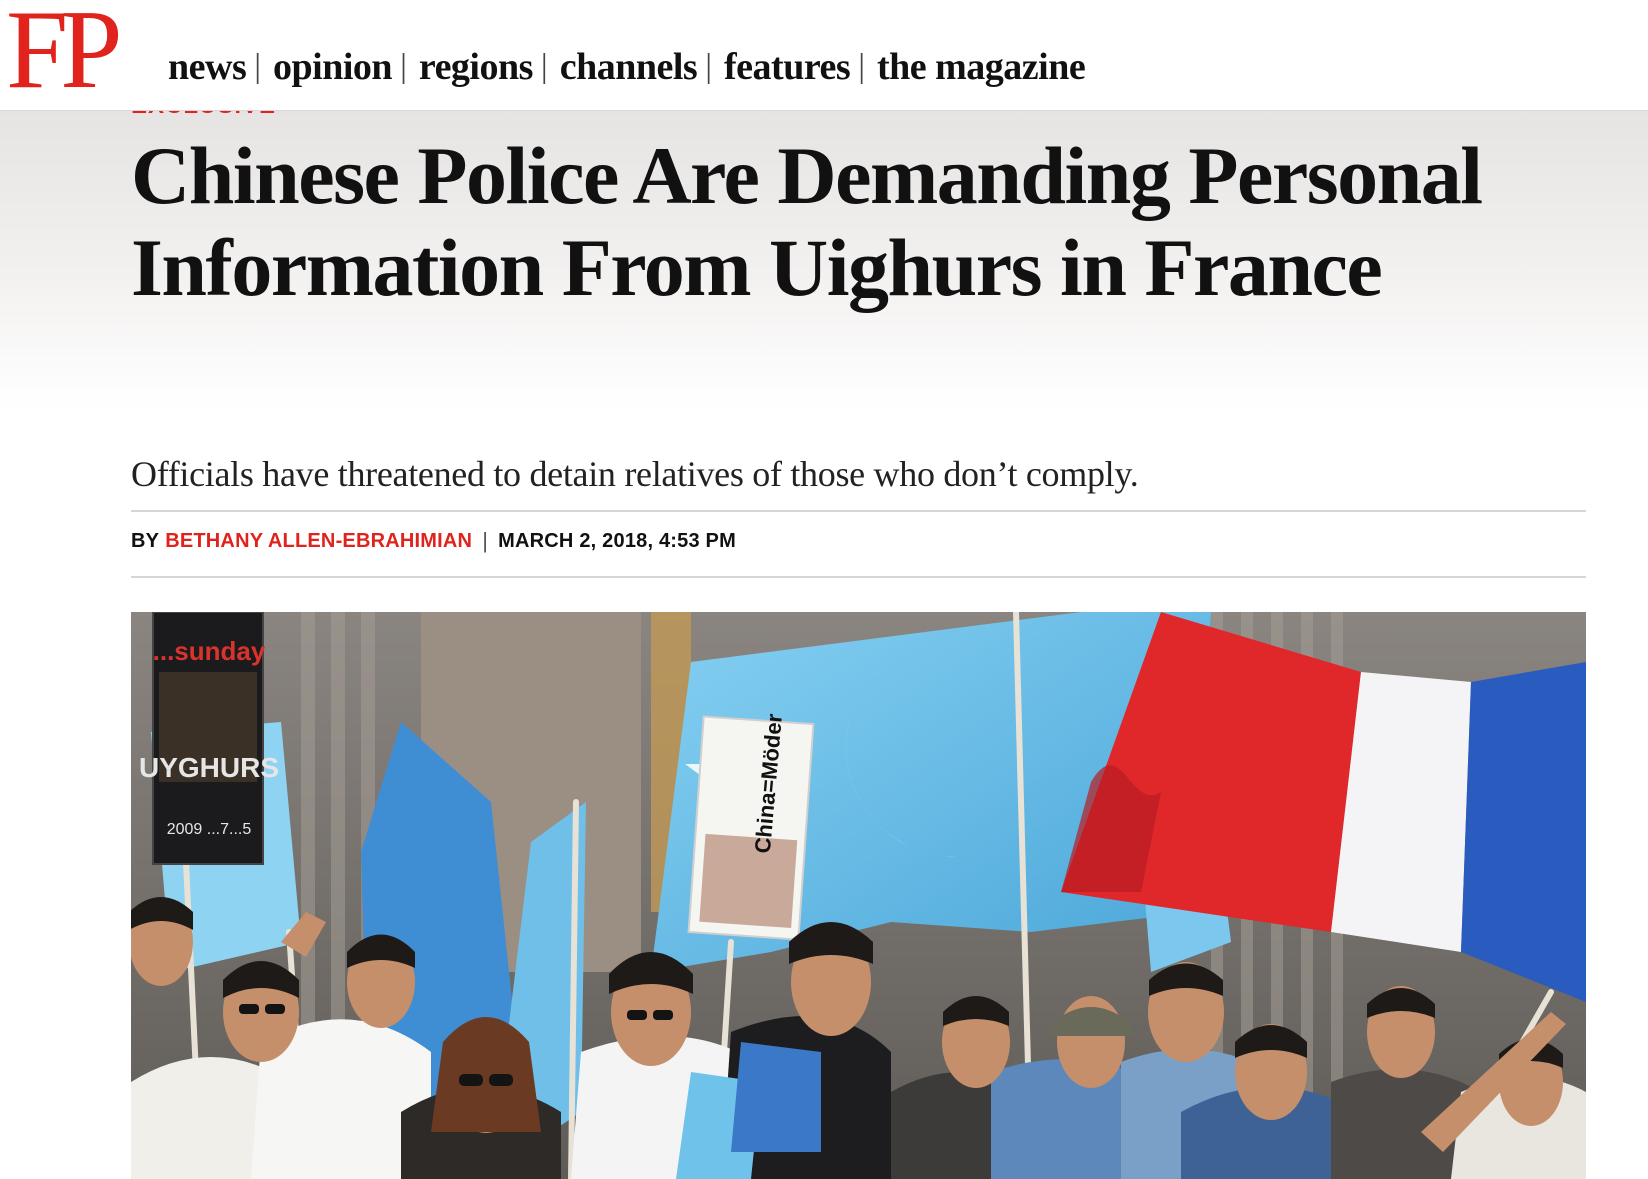  Describe the element at coordinates (64, 53) in the screenshot. I see `site-logo: FP` at that location.